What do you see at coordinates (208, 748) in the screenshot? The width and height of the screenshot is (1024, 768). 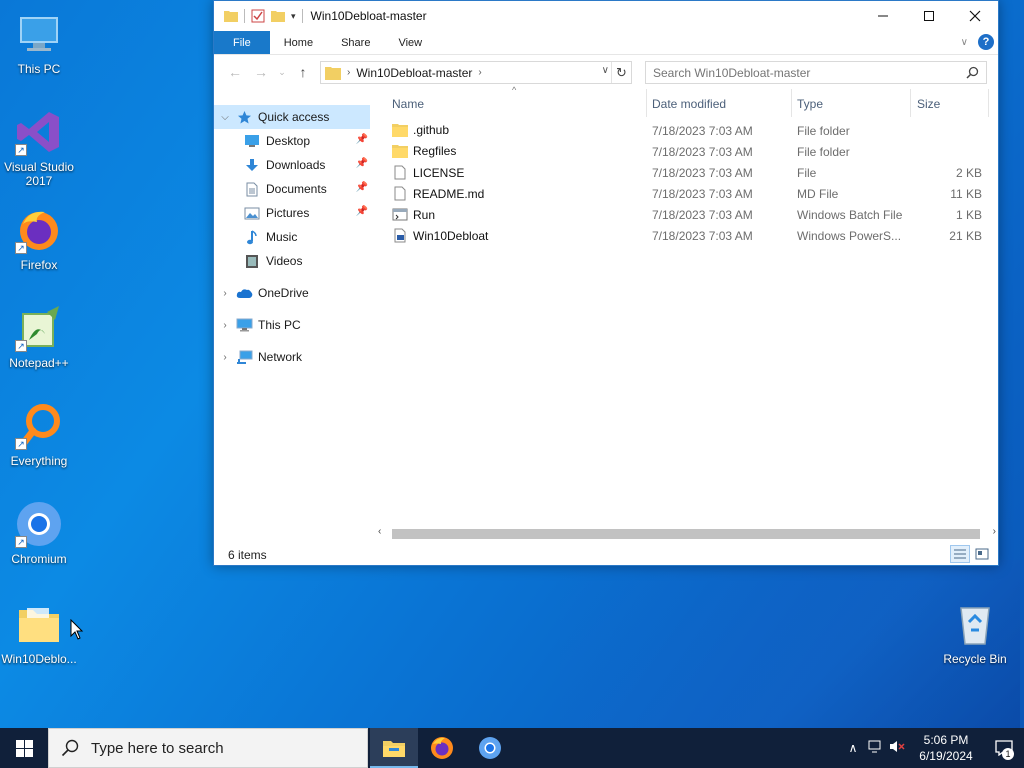 I see `taskbar-search-box: Type here to search` at bounding box center [208, 748].